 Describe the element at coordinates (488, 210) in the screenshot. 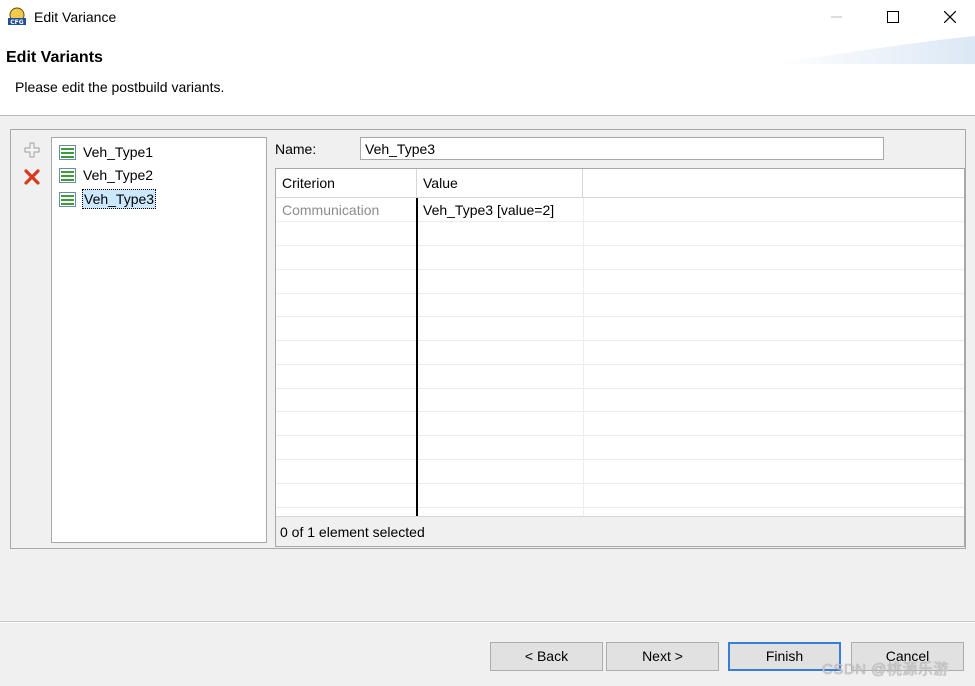

I see `value-cell: Veh_Type3 [value=2]` at that location.